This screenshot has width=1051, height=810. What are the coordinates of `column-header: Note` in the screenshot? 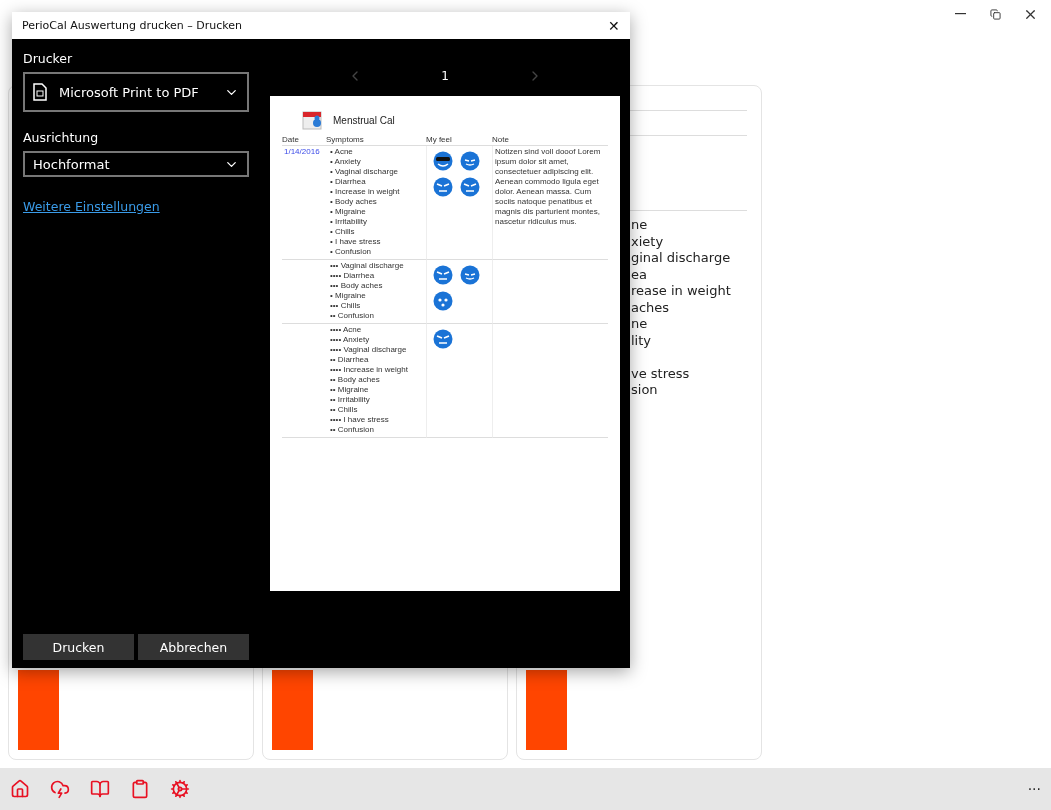 It's located at (550, 140).